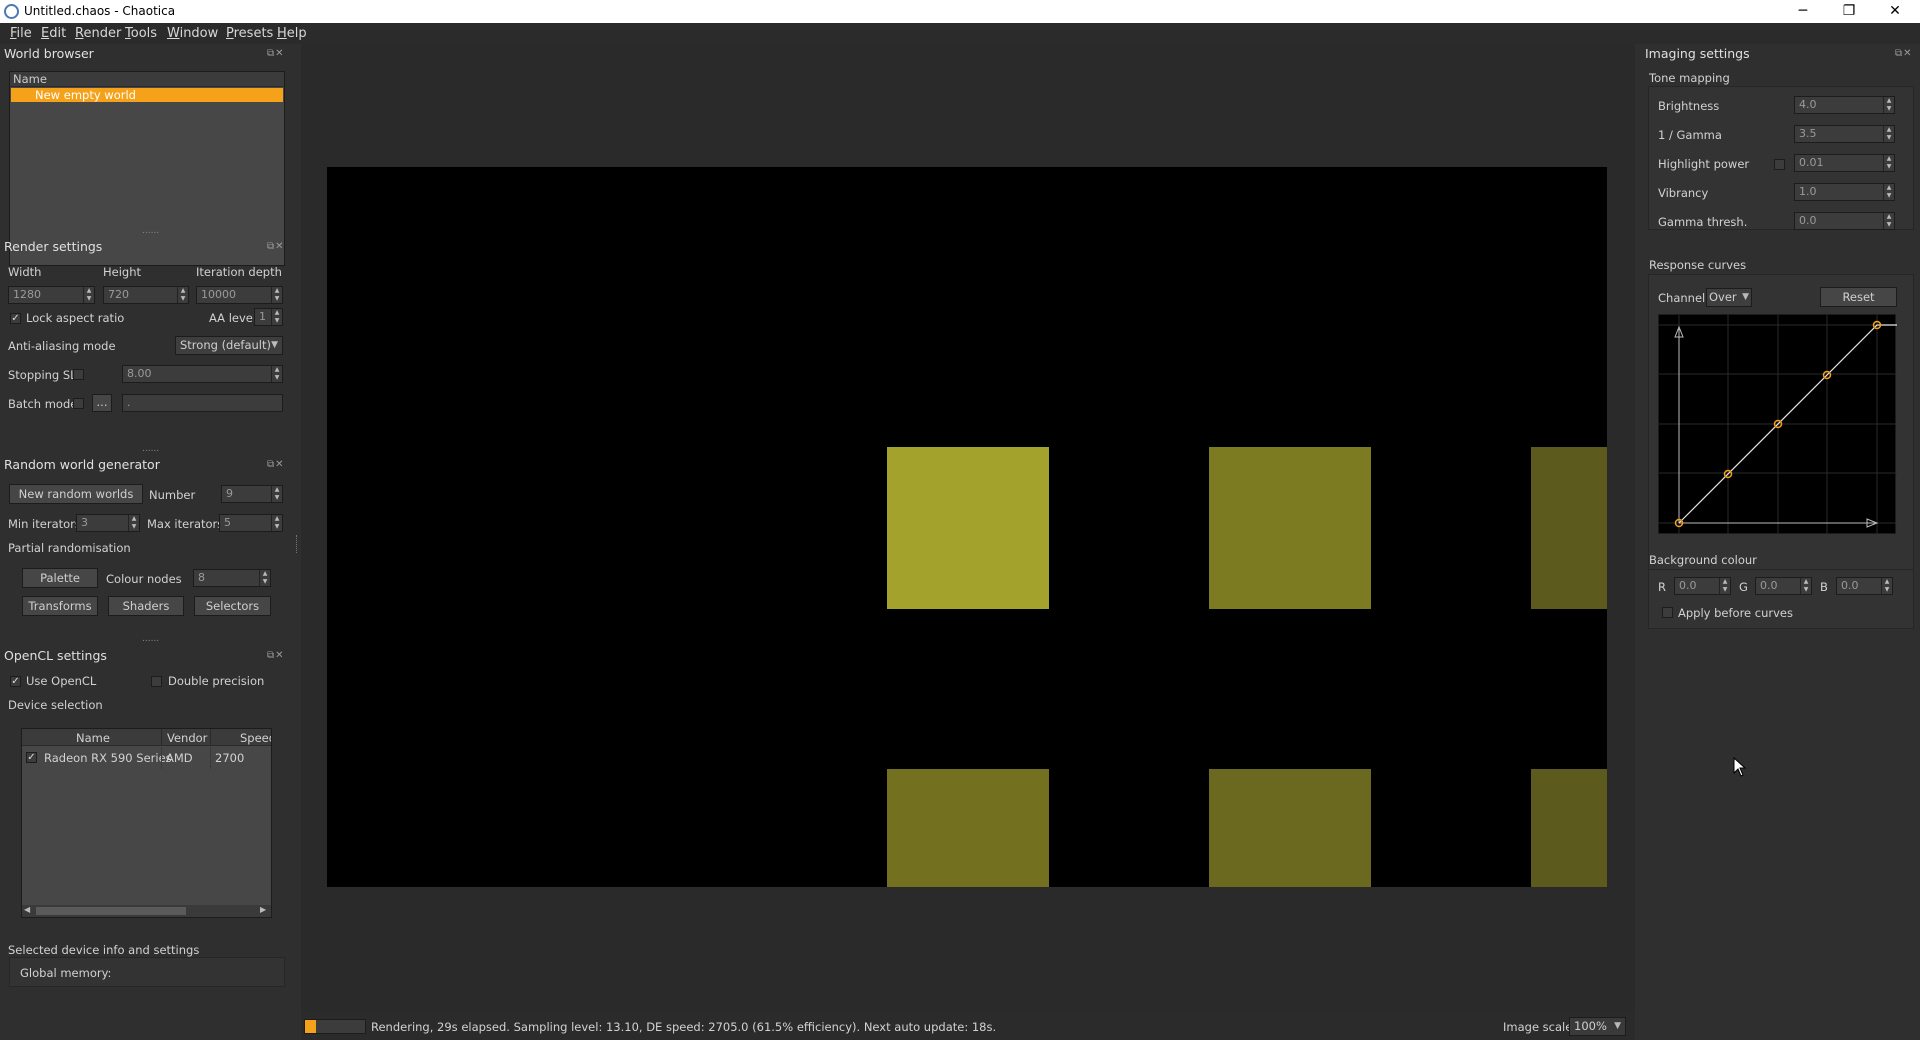 The height and width of the screenshot is (1040, 1920). What do you see at coordinates (15, 318) in the screenshot?
I see `lock-aspect-checkbox: ✓` at bounding box center [15, 318].